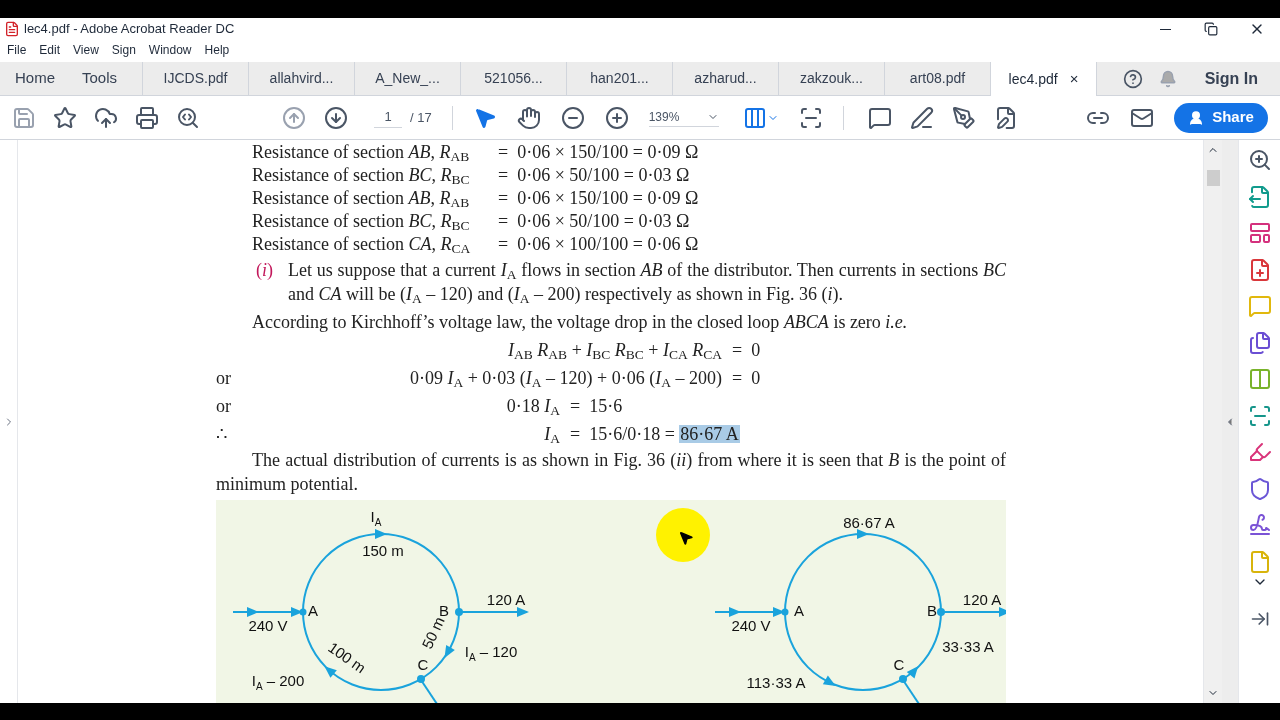 Image resolution: width=1280 pixels, height=720 pixels. I want to click on menu-item: Help, so click(217, 50).